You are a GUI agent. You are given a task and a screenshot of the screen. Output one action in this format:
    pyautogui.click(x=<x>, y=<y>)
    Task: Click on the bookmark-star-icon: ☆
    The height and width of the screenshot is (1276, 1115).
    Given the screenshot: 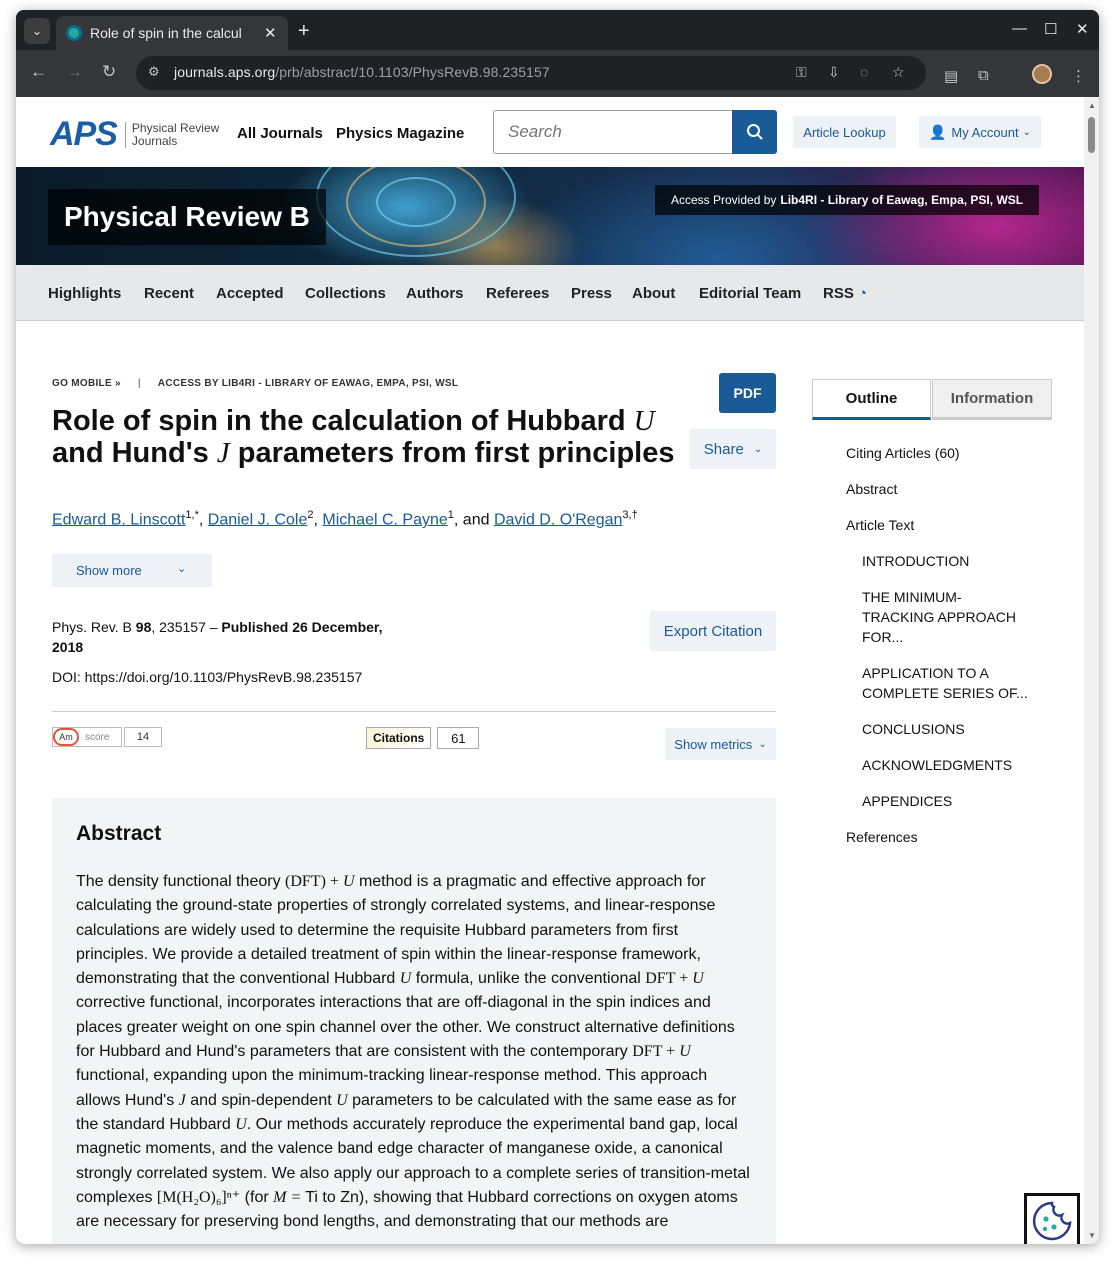 What is the action you would take?
    pyautogui.click(x=898, y=72)
    